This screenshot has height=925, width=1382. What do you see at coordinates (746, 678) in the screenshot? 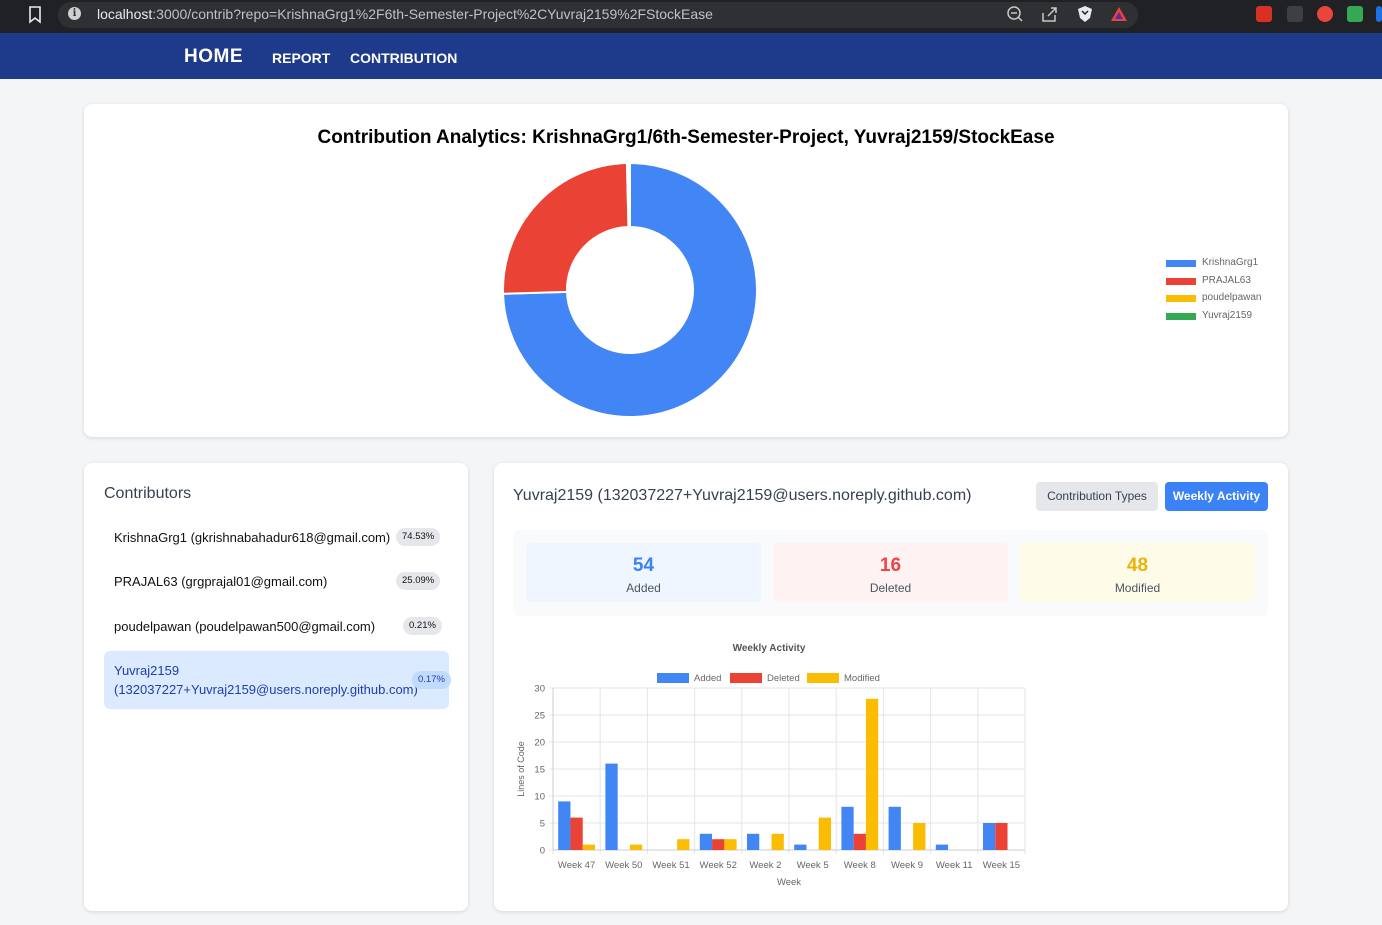
I see `legend-swatch-deleted` at bounding box center [746, 678].